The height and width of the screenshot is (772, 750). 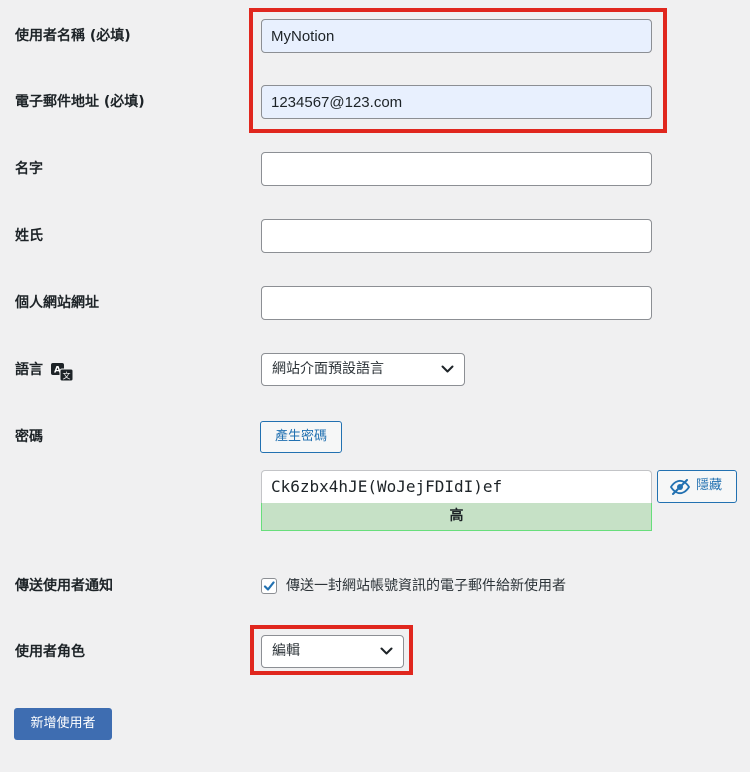 What do you see at coordinates (426, 586) in the screenshot?
I see `notify-checkbox-label: 傳送一封網站帳號資訊的電子郵件給新使用者` at bounding box center [426, 586].